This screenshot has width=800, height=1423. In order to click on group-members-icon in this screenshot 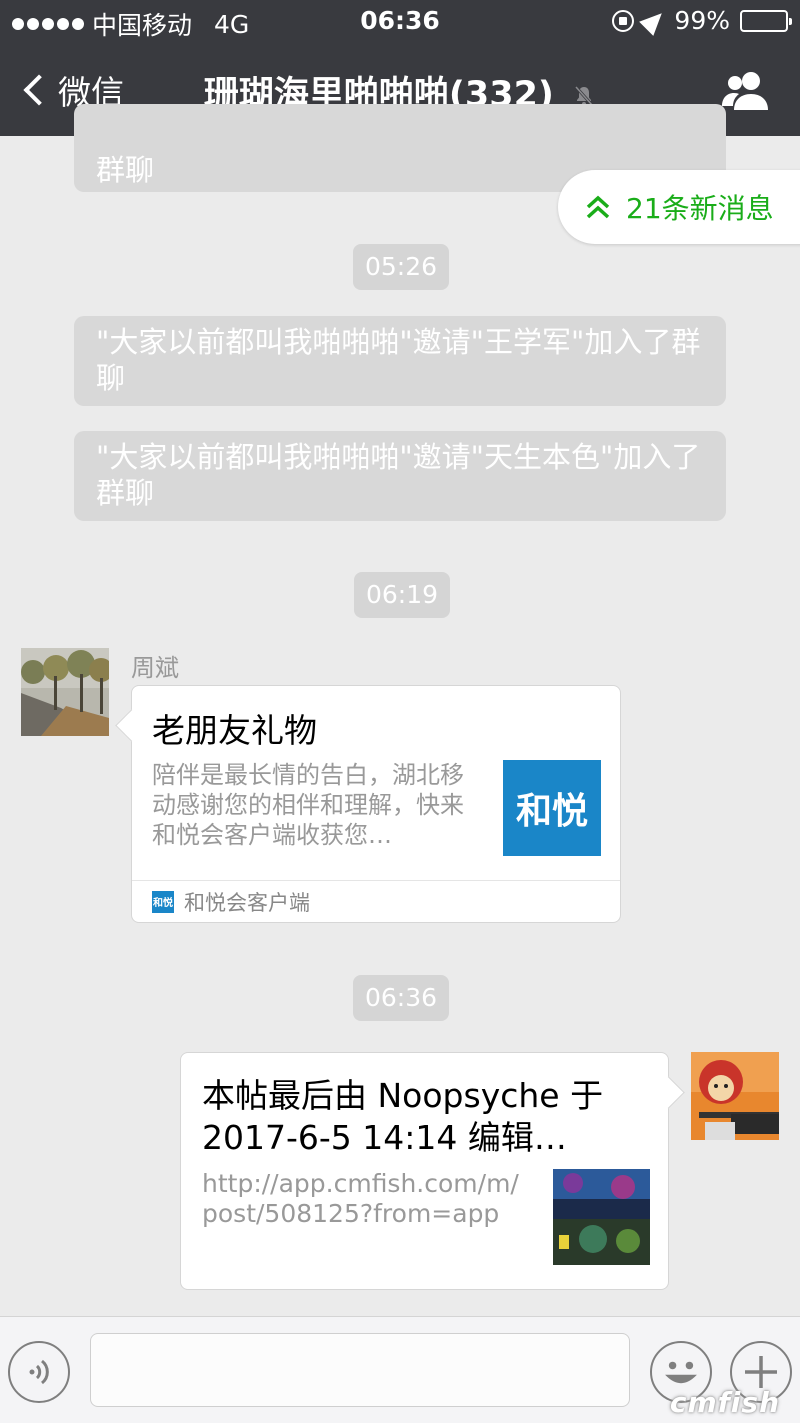, I will do `click(746, 90)`.